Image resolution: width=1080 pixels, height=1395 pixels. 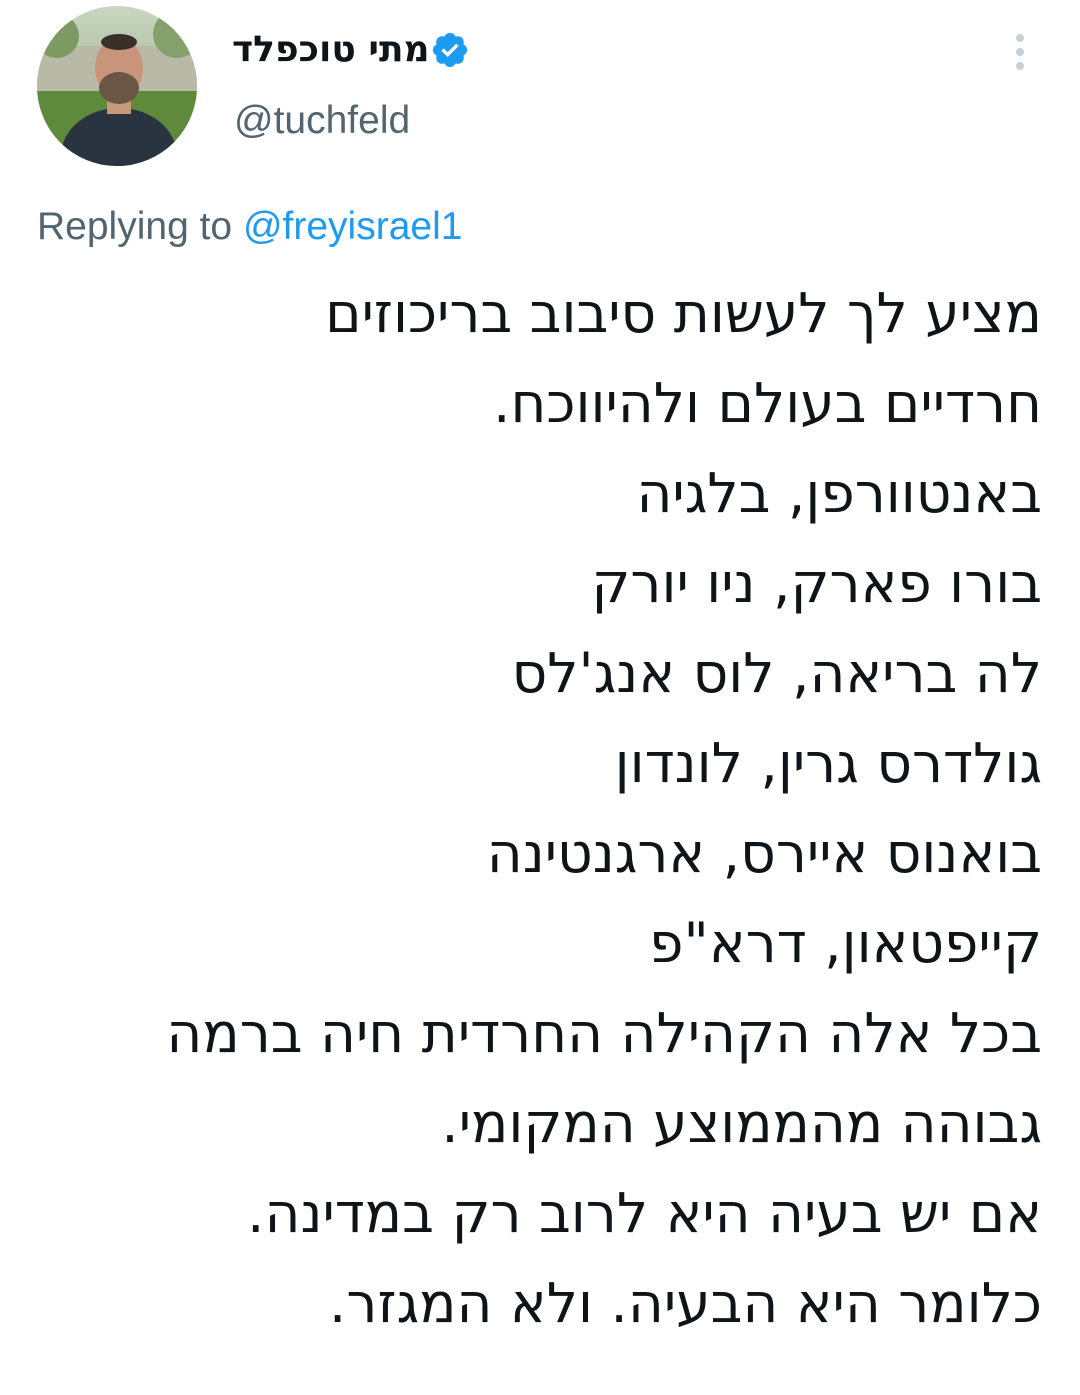 What do you see at coordinates (450, 50) in the screenshot?
I see `verified-badge-icon` at bounding box center [450, 50].